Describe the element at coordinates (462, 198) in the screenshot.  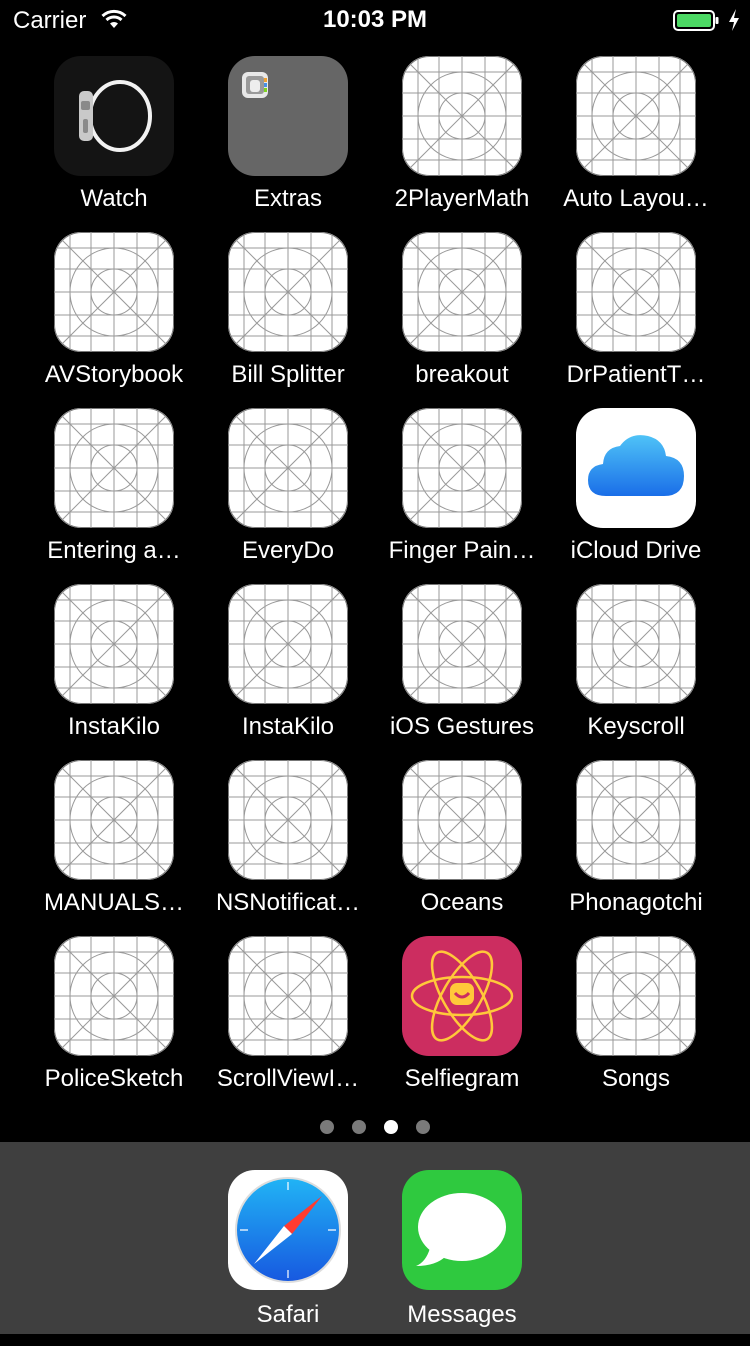
I see `app-label: 2PlayerMath` at that location.